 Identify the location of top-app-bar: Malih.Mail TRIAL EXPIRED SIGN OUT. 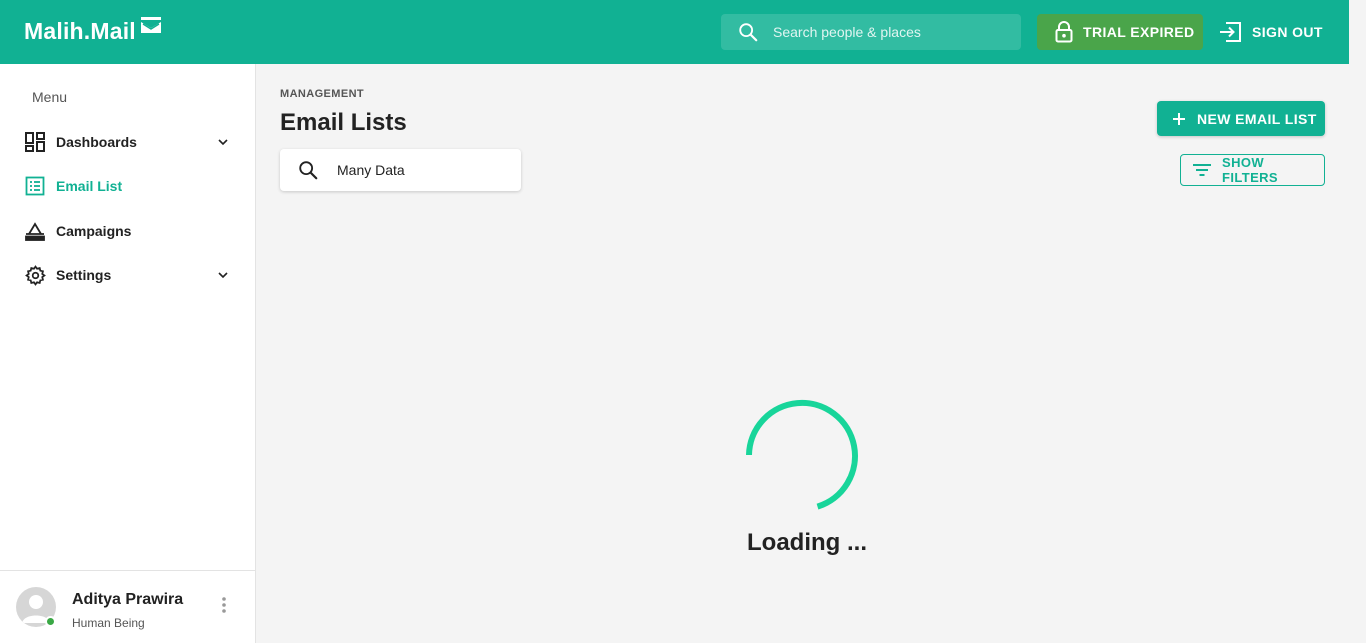
(674, 32).